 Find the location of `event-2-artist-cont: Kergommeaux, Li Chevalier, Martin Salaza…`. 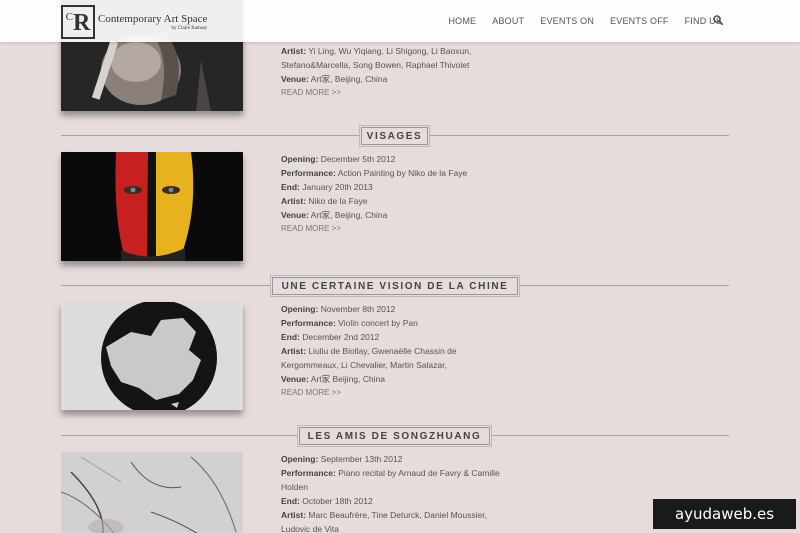

event-2-artist-cont: Kergommeaux, Li Chevalier, Martin Salaza… is located at coordinates (364, 365).